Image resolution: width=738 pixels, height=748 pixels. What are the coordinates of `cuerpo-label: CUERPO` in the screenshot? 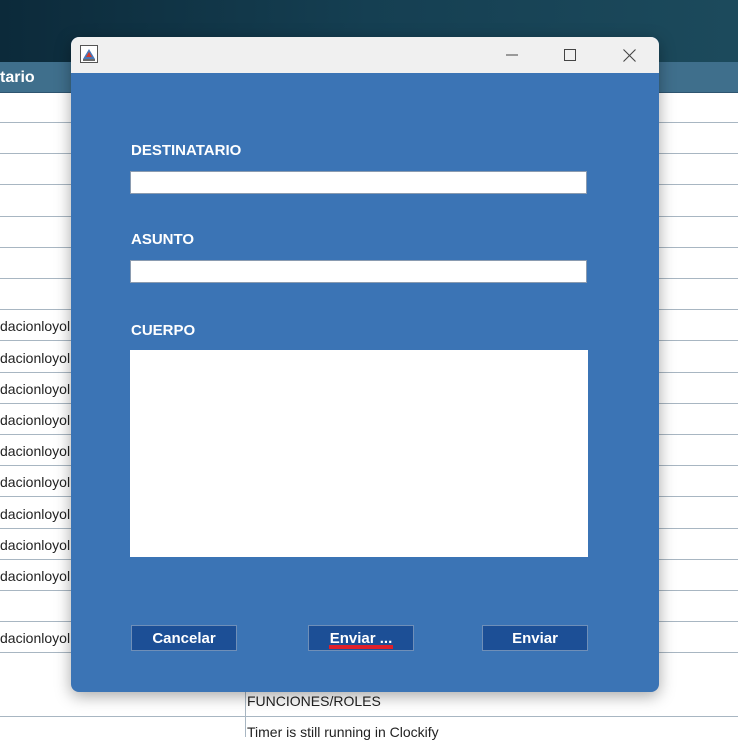 It's located at (163, 330).